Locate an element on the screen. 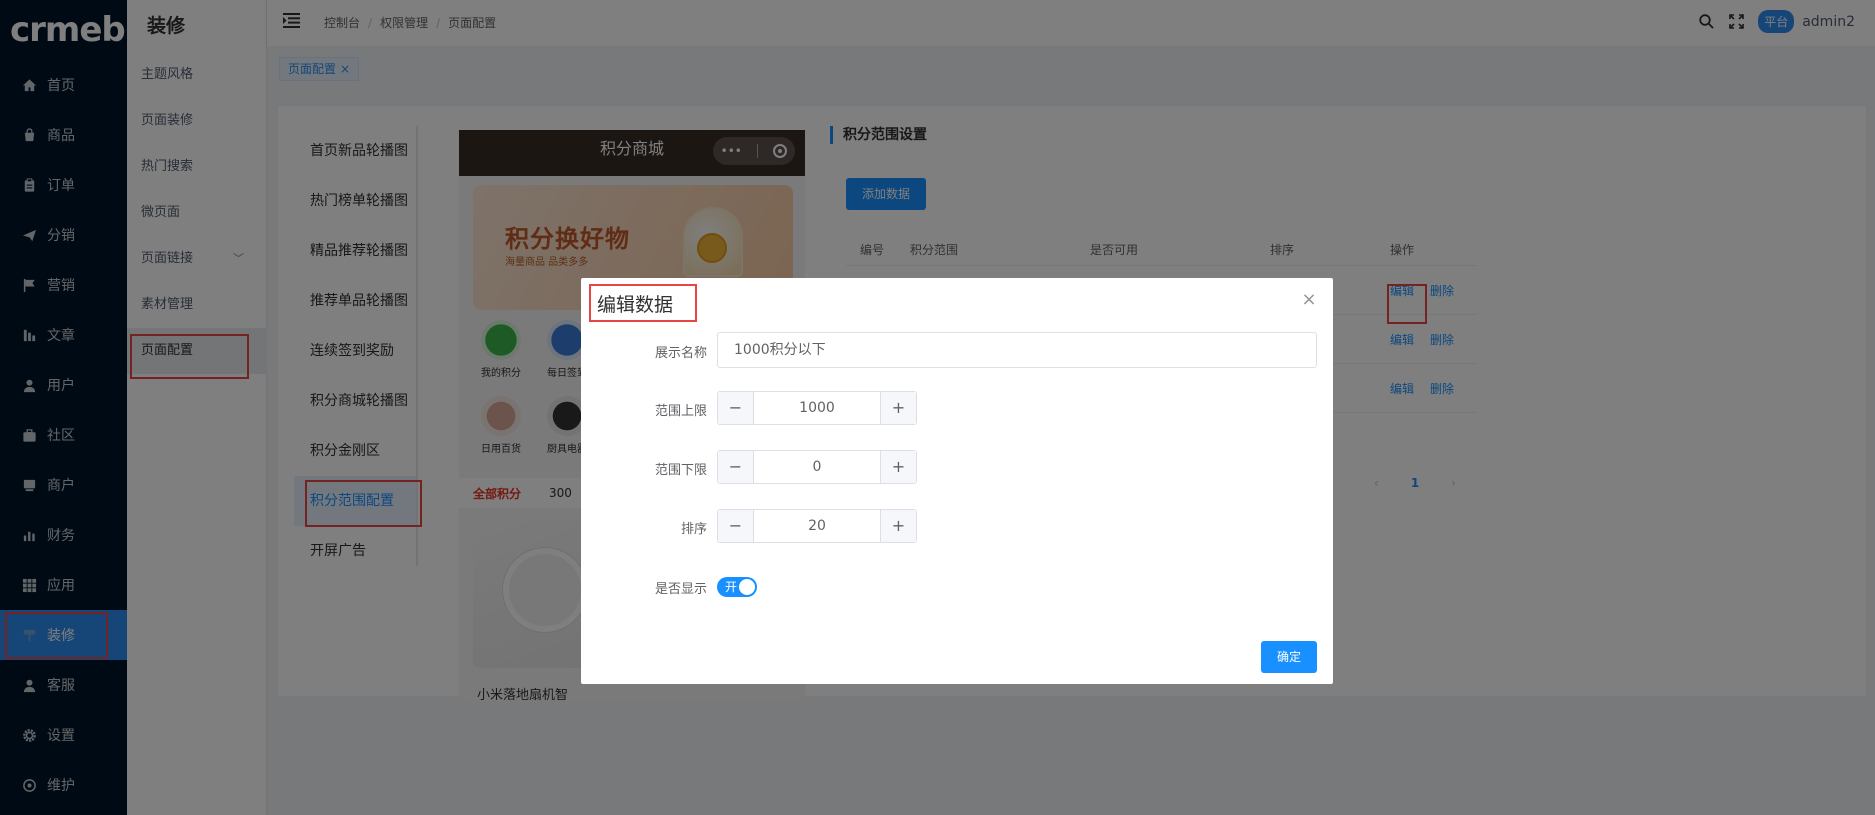  lower-limit-stepper: − 0 + is located at coordinates (817, 467).